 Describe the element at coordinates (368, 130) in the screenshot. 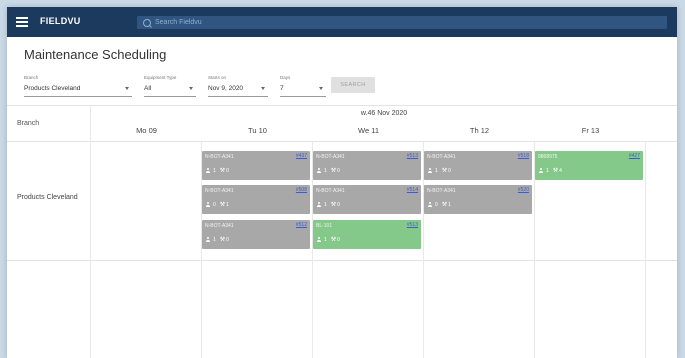

I see `day-header-wed: We 11` at that location.